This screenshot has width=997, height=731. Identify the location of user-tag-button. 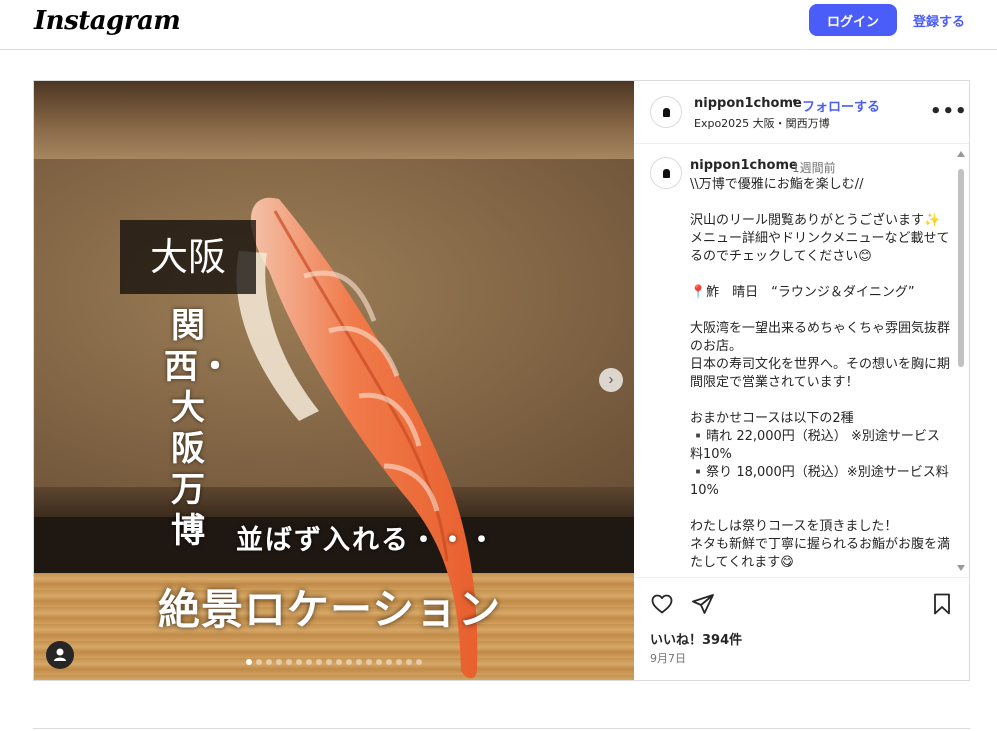
(60, 655).